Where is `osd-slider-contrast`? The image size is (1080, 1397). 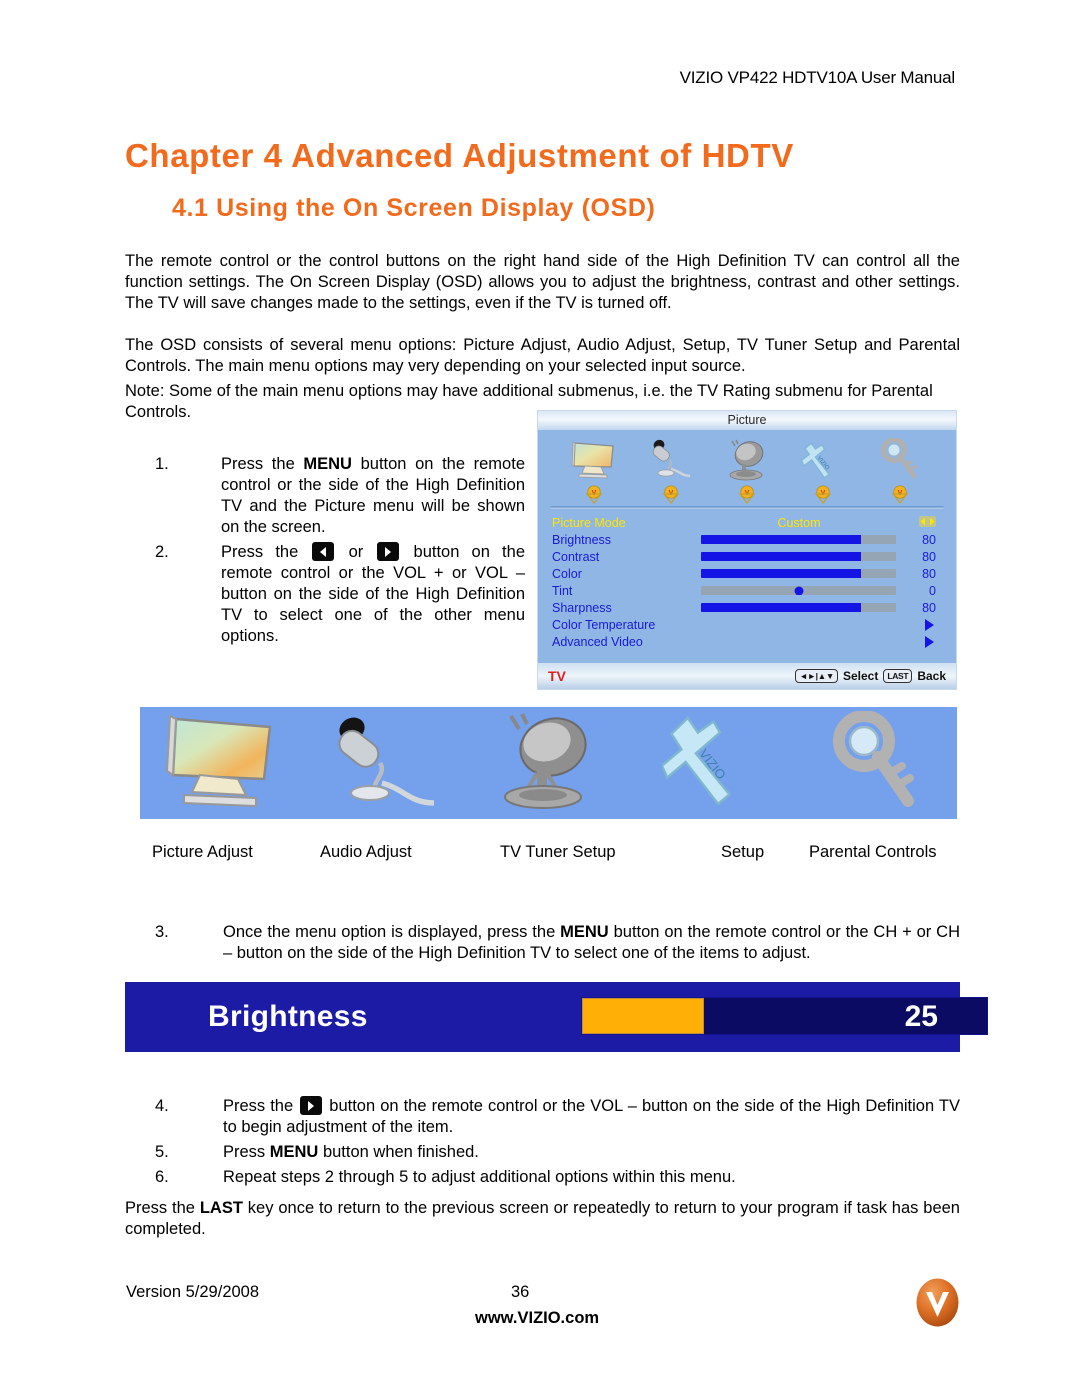 osd-slider-contrast is located at coordinates (799, 556).